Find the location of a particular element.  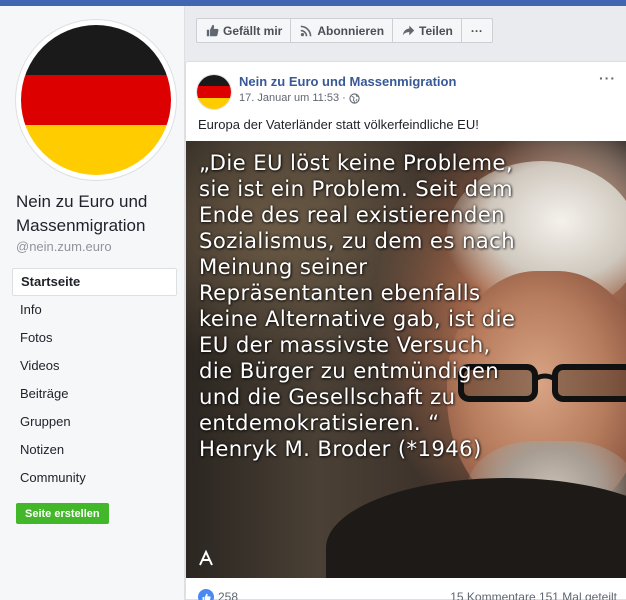

share-page-button: Teilen is located at coordinates (427, 30).